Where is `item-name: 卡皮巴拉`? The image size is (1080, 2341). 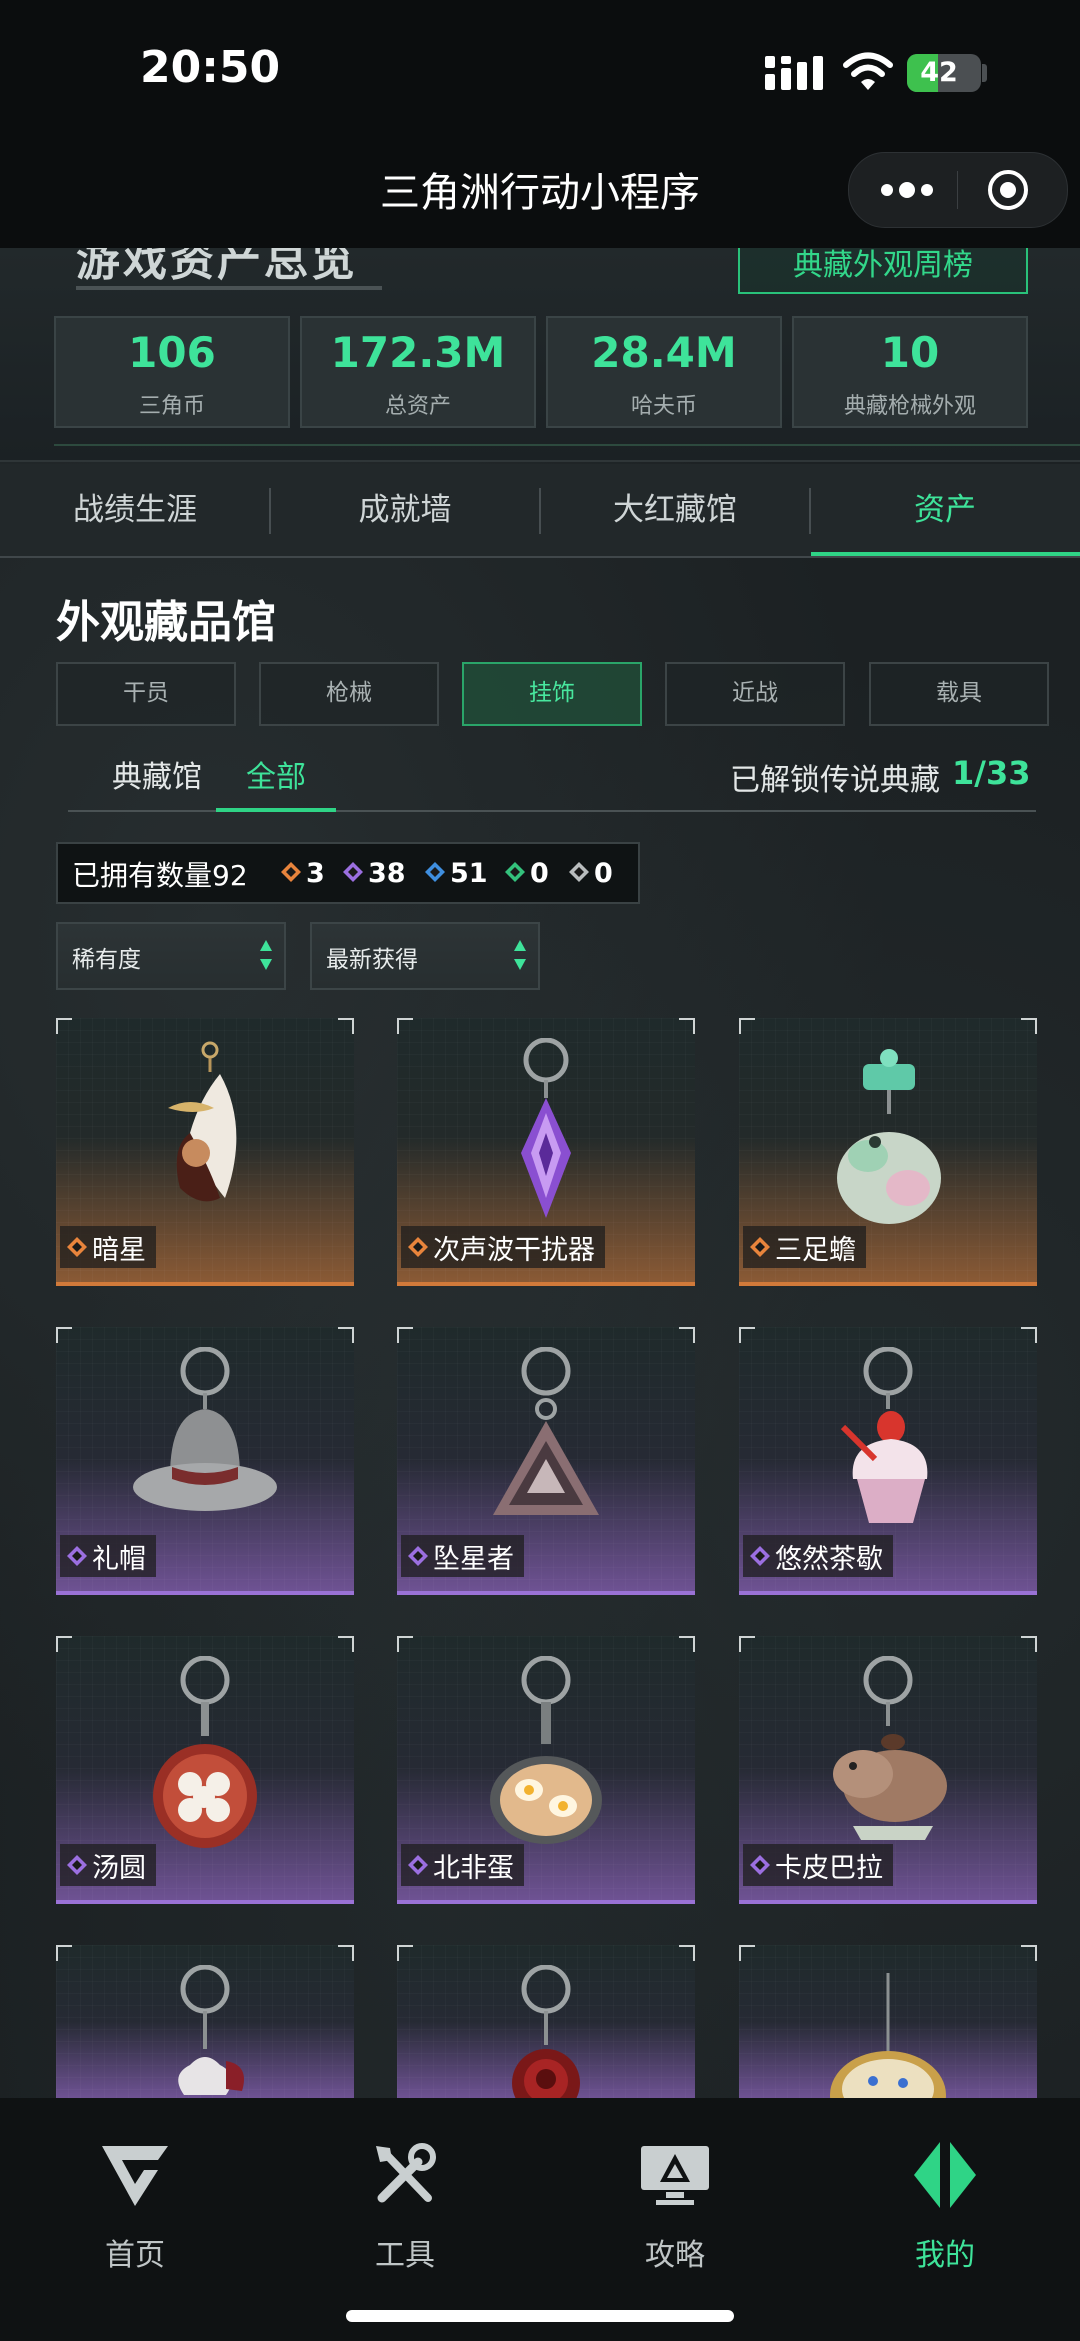 item-name: 卡皮巴拉 is located at coordinates (829, 1868).